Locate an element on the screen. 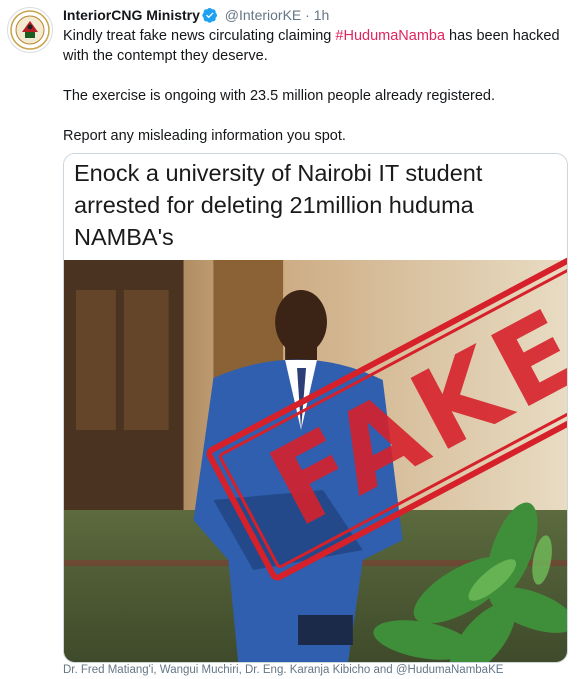  ministry-seal-icon is located at coordinates (30, 30).